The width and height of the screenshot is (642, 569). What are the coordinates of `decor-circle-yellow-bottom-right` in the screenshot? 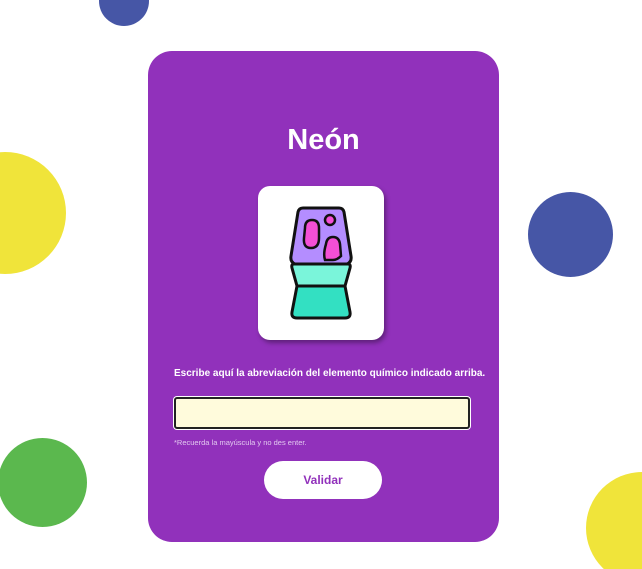 It's located at (614, 520).